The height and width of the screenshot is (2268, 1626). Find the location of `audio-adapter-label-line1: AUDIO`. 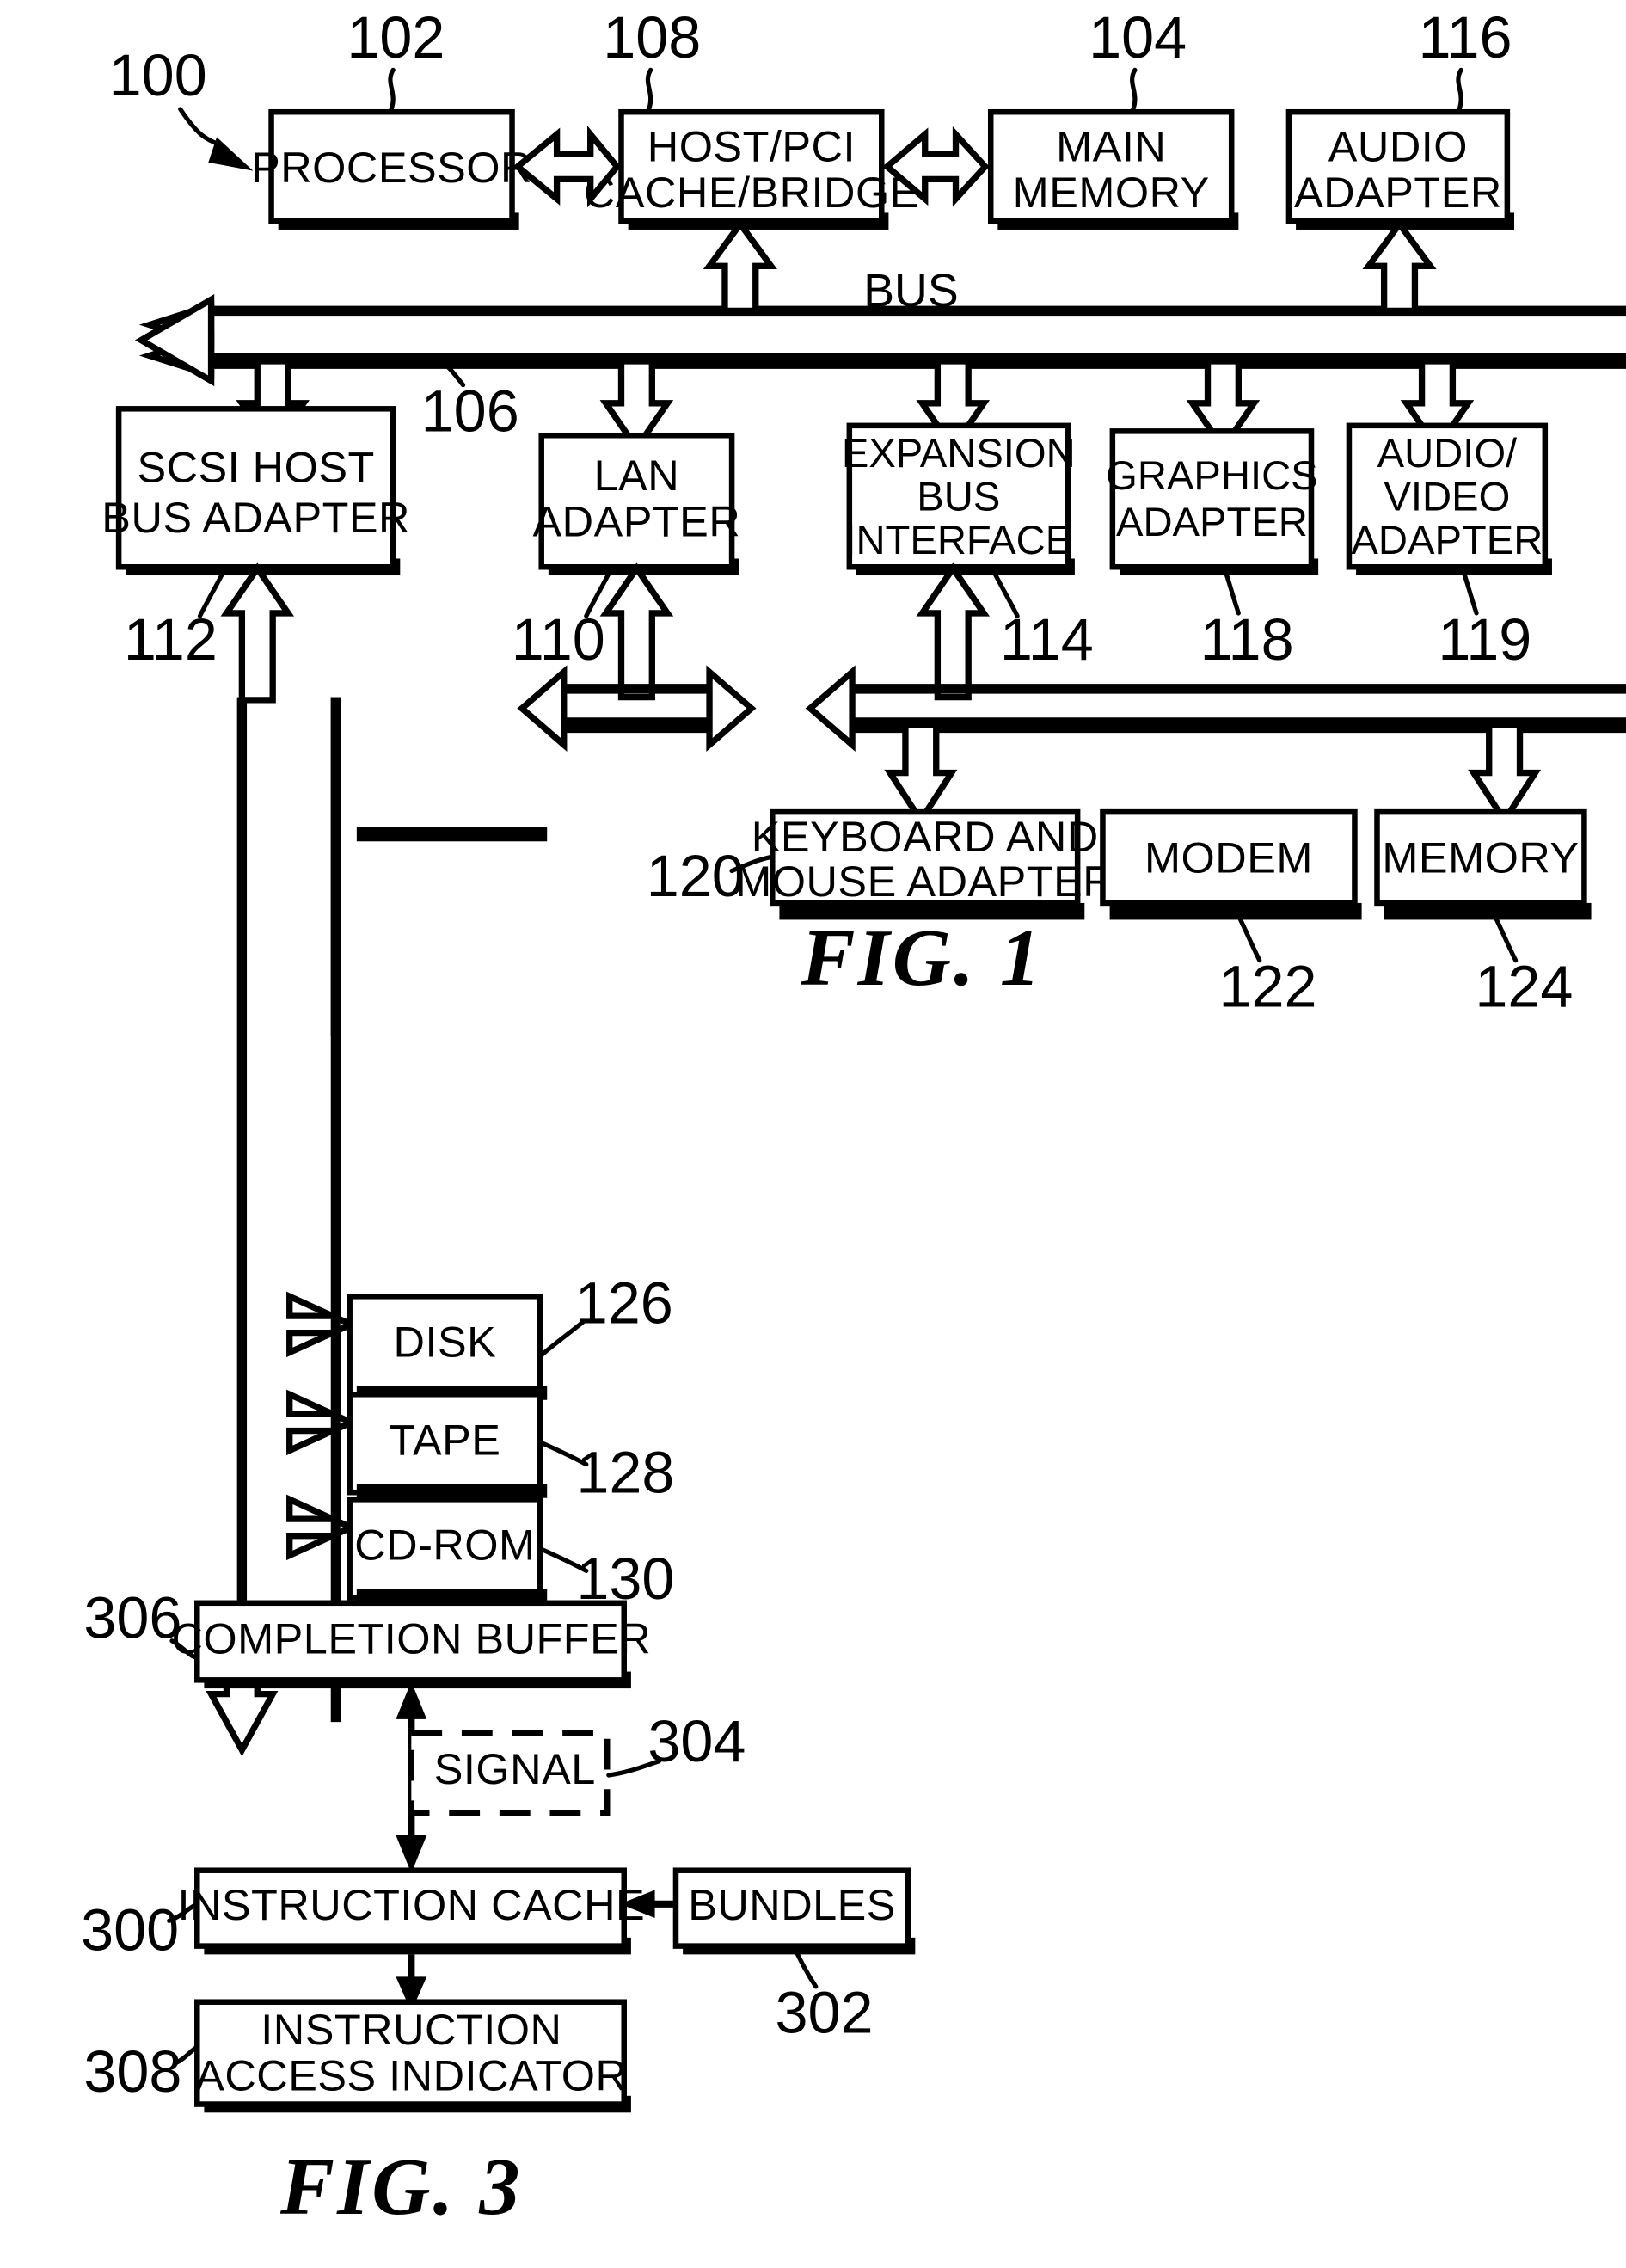

audio-adapter-label-line1: AUDIO is located at coordinates (1398, 146).